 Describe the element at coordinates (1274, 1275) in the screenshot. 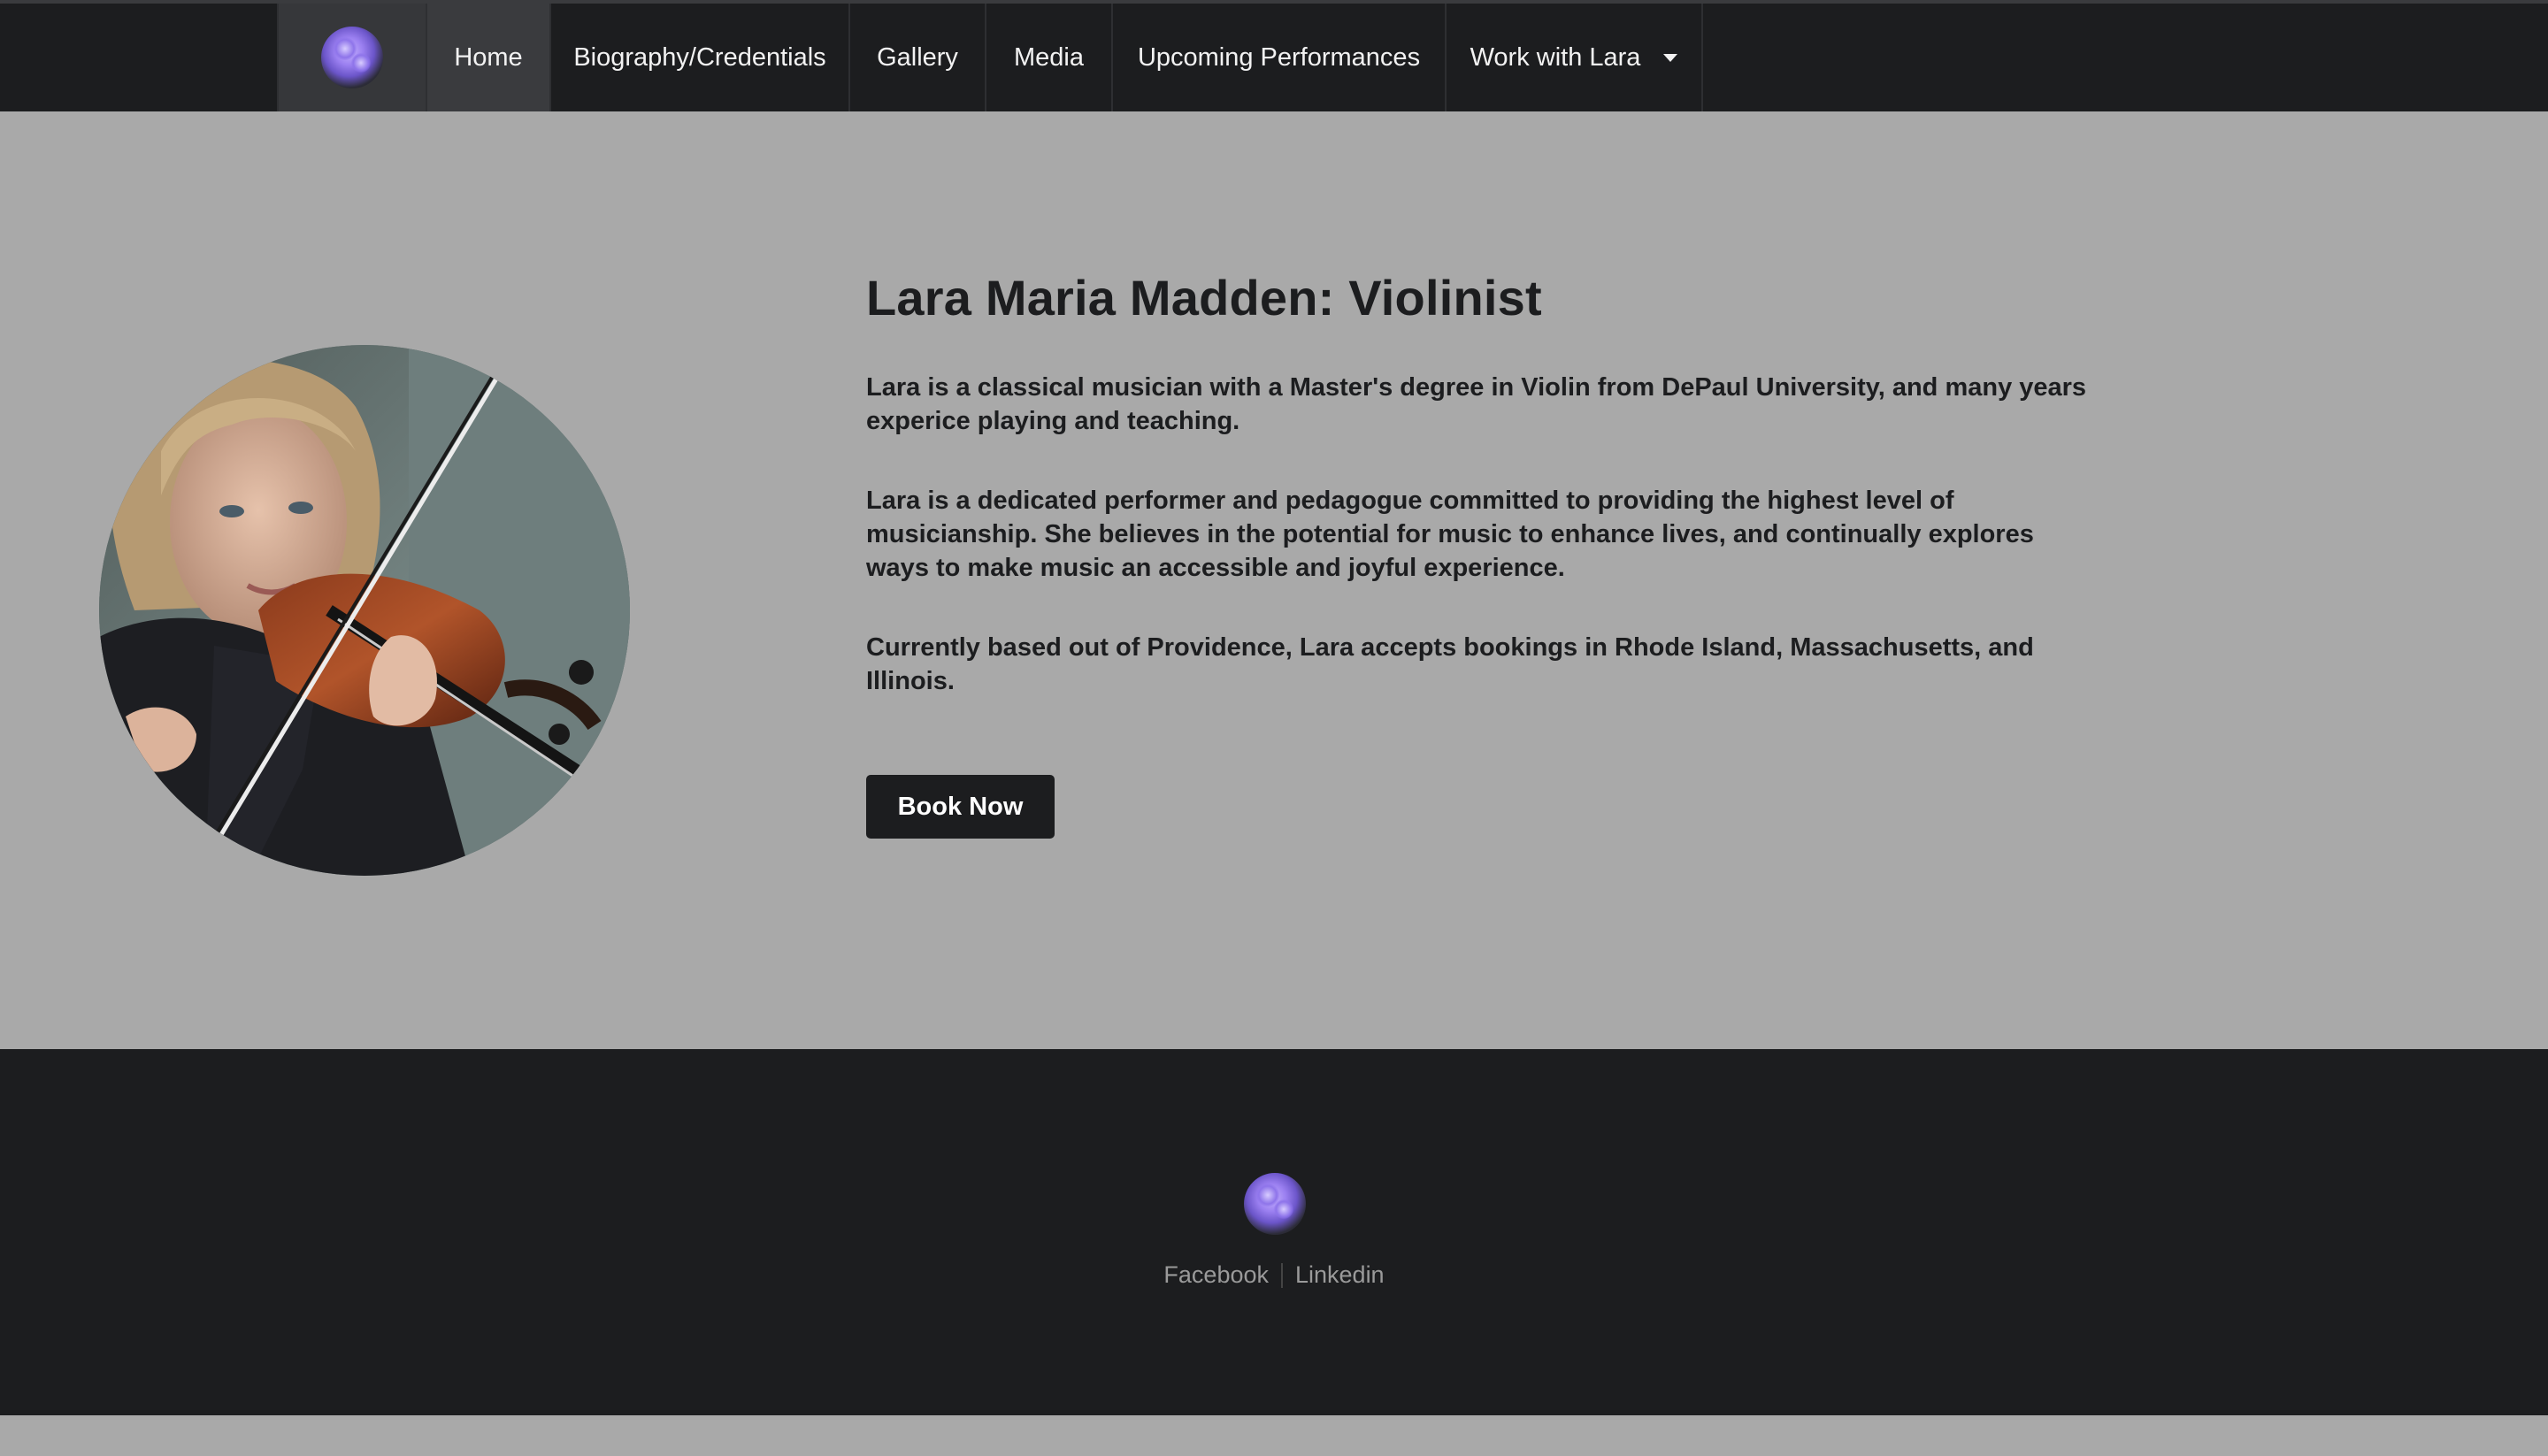

I see `social-links: Facebook Linkedin` at that location.